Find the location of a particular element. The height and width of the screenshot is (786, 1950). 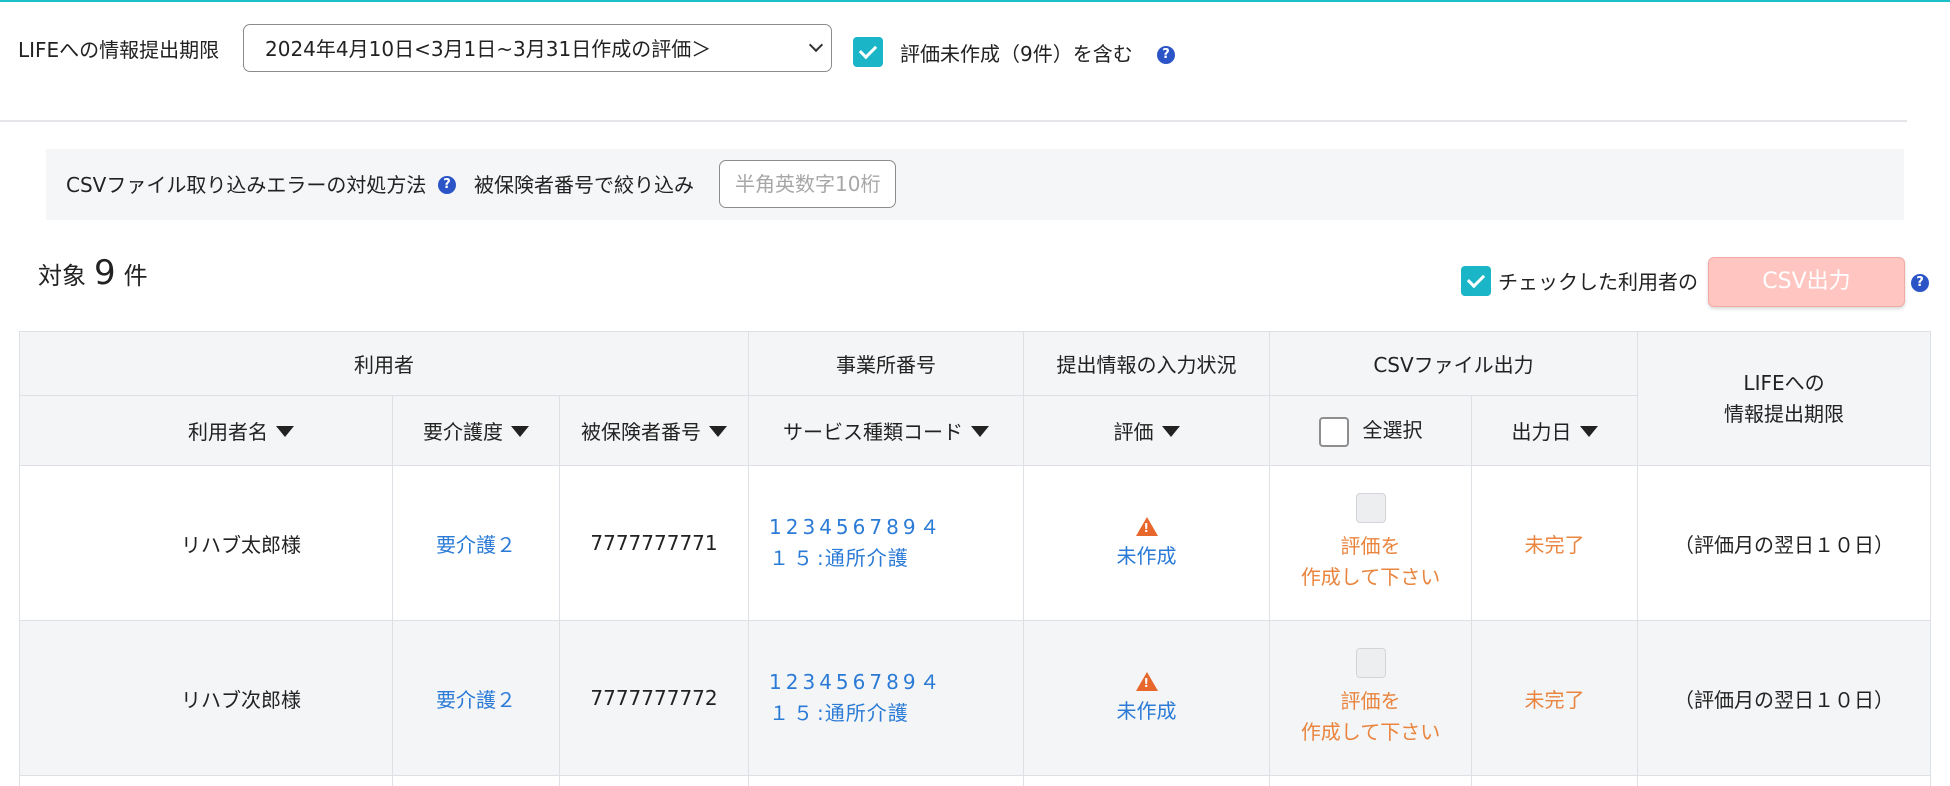

header-deadline-line2: 情報提出期限 is located at coordinates (1784, 413).